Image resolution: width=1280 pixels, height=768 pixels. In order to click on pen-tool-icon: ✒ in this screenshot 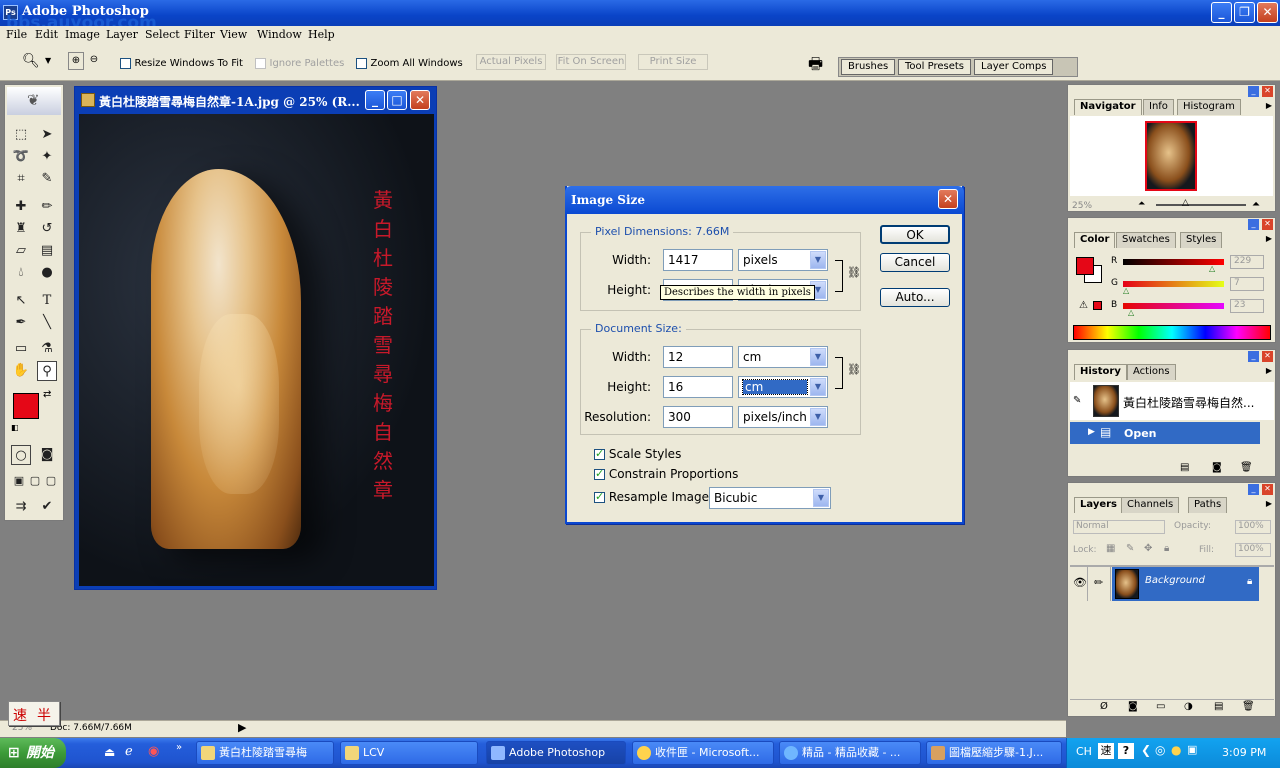, I will do `click(21, 323)`.